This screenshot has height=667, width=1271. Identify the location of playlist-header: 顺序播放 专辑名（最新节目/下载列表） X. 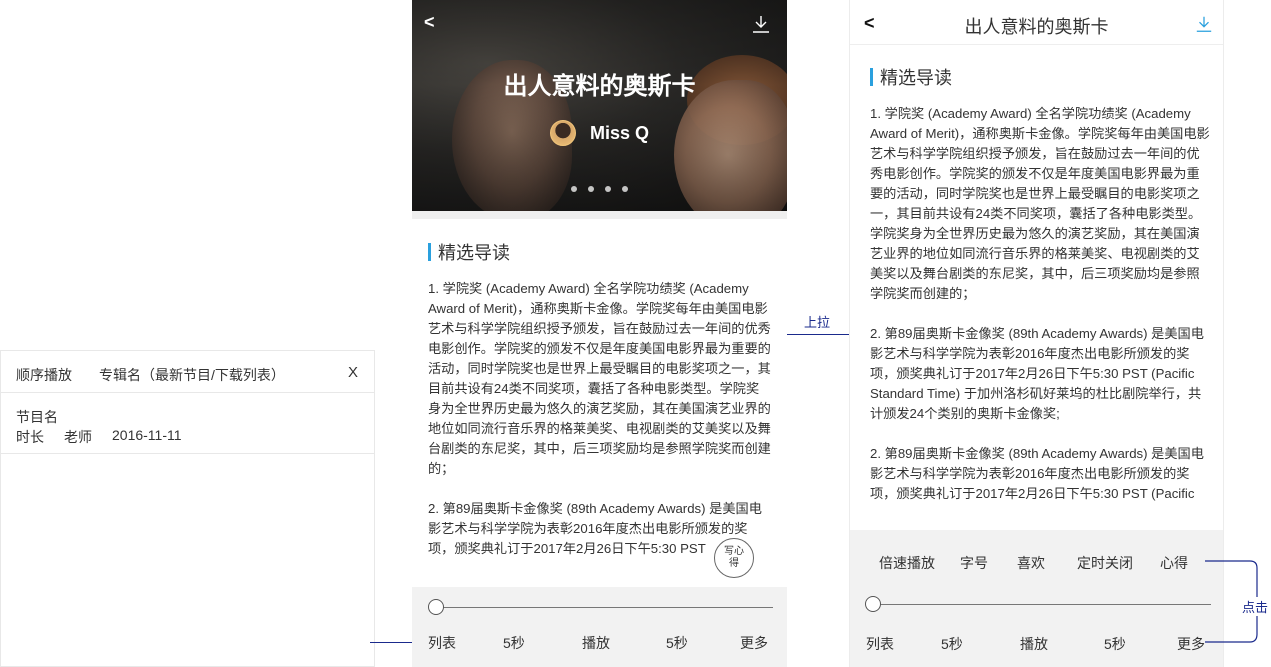
(187, 372).